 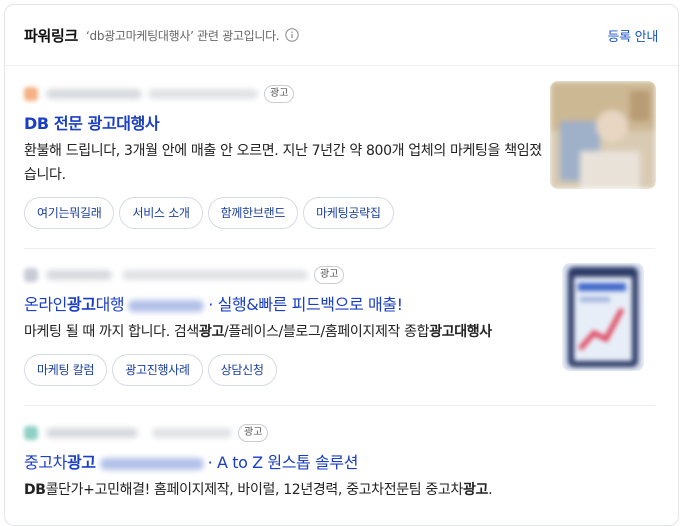 What do you see at coordinates (292, 35) in the screenshot?
I see `info-icon` at bounding box center [292, 35].